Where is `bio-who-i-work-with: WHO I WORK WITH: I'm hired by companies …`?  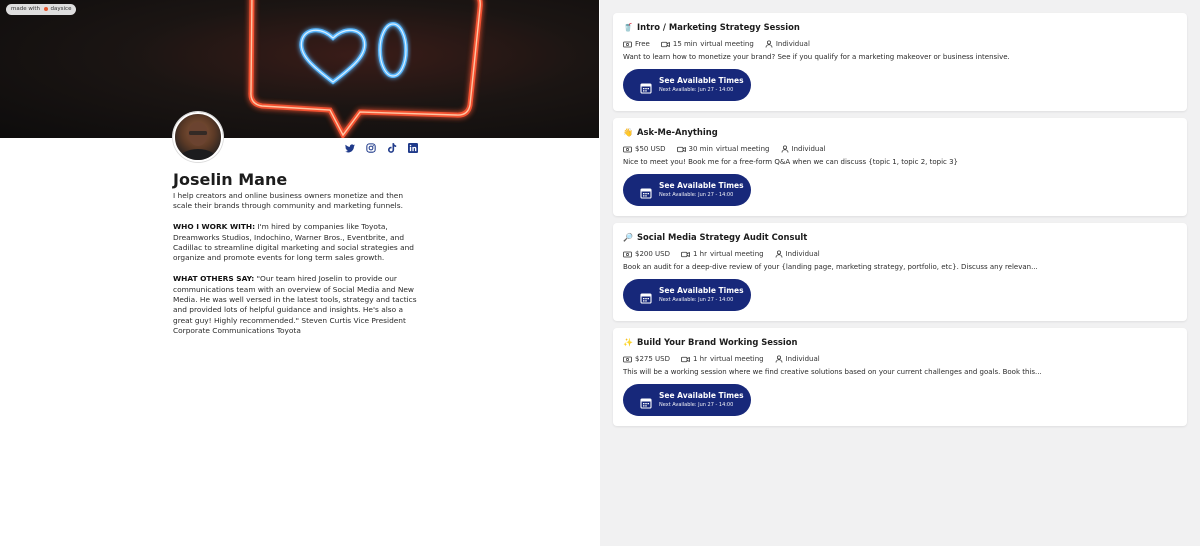
bio-who-i-work-with: WHO I WORK WITH: I'm hired by companies … is located at coordinates (298, 243).